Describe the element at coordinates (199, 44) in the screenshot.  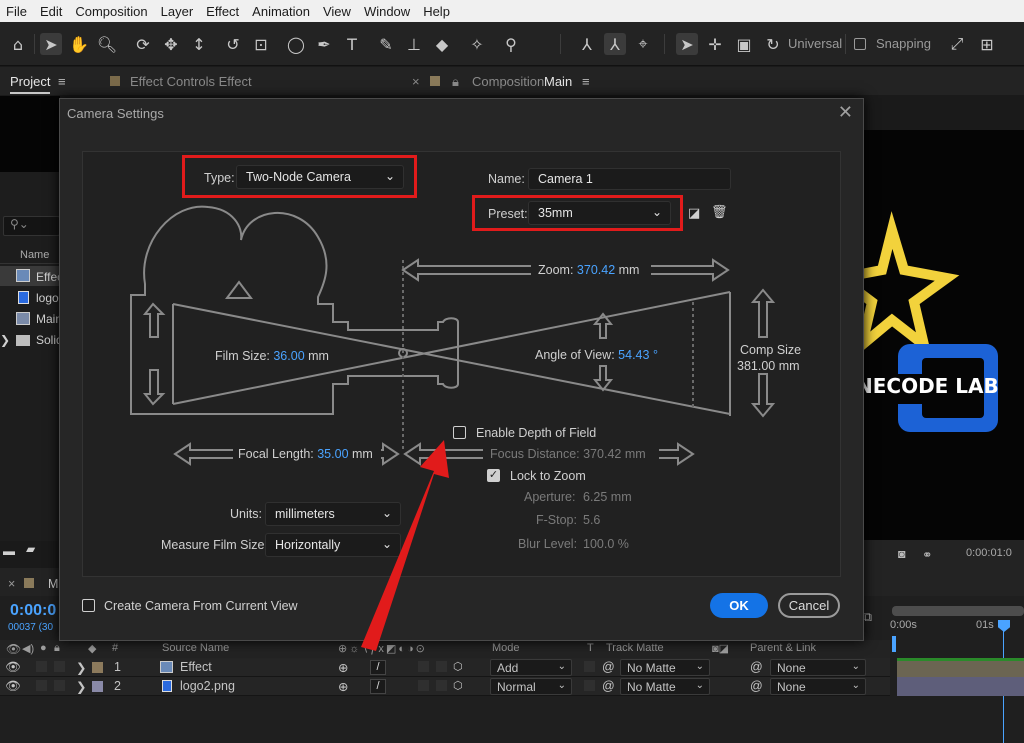
I see `dolly-camera-icon: ↕` at that location.